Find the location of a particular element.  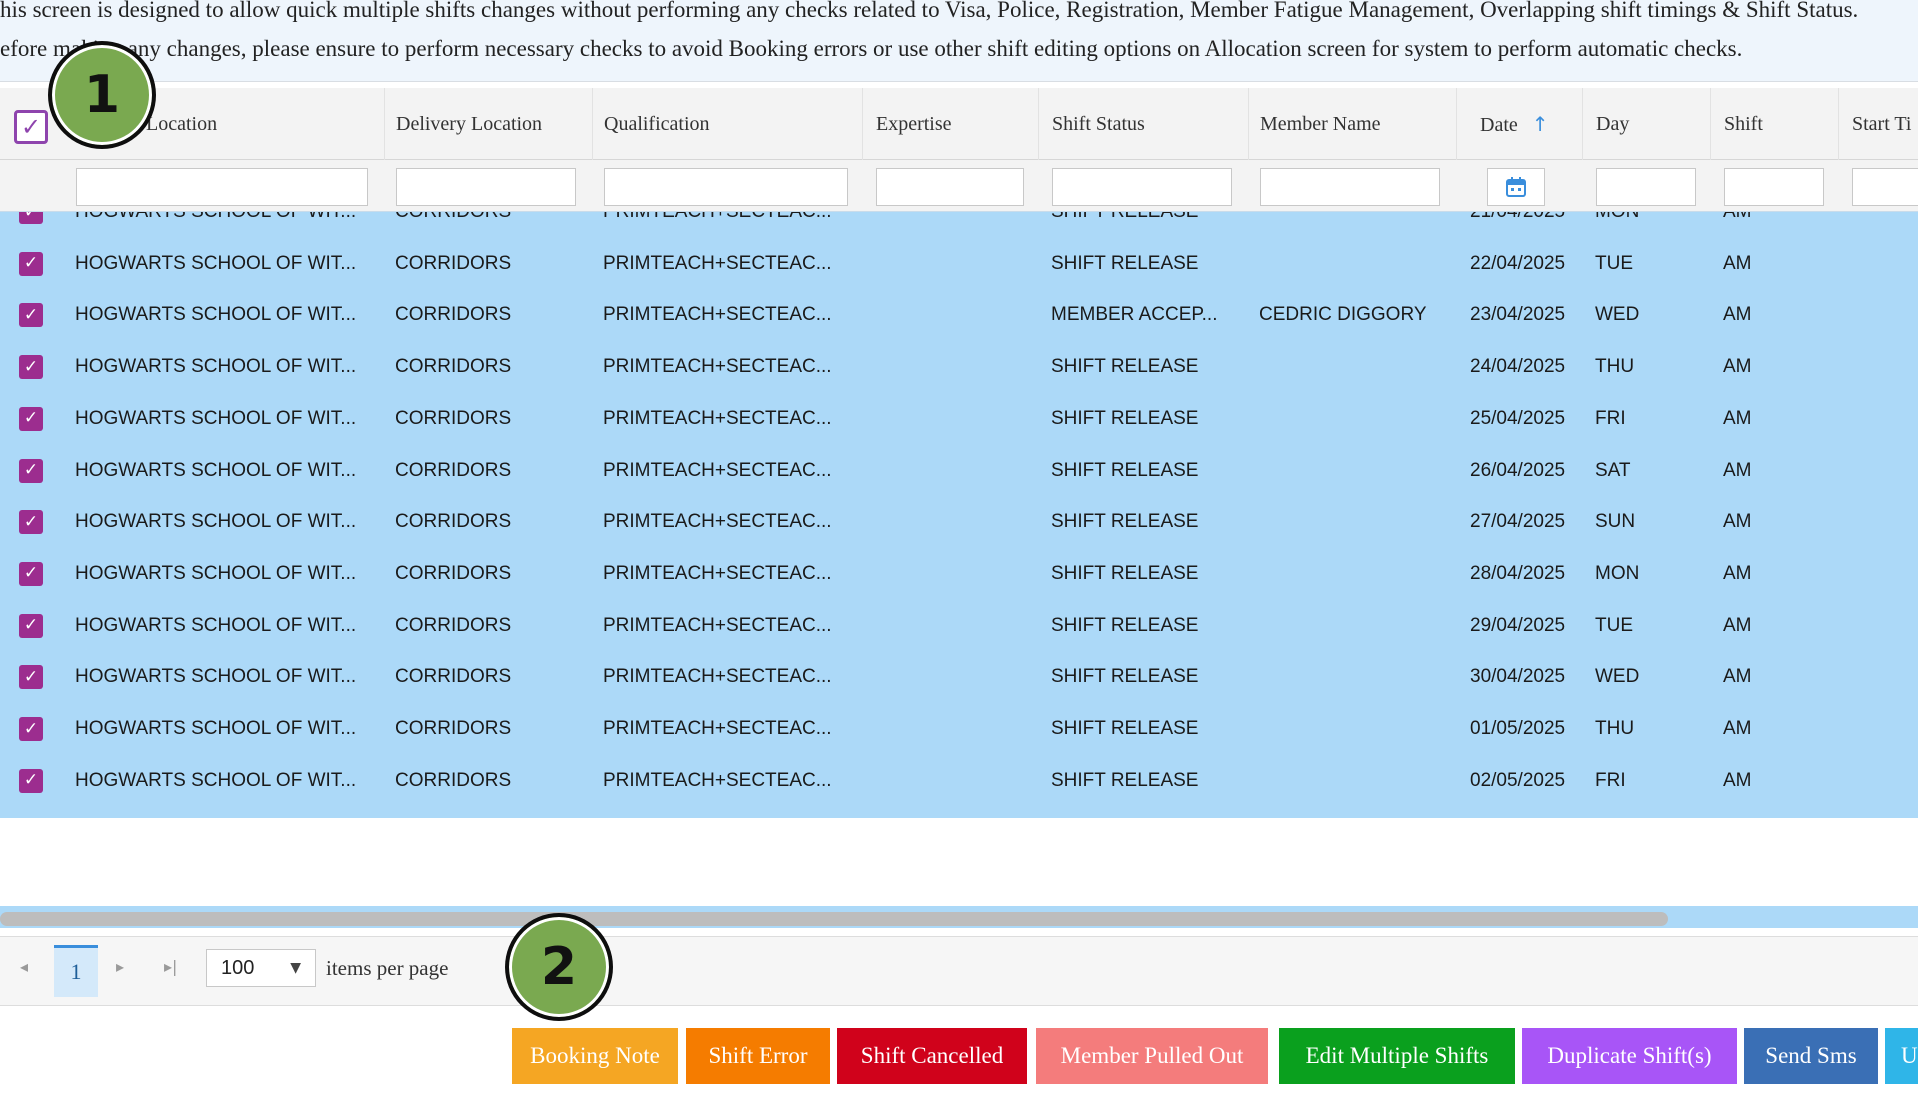

filter-day-input is located at coordinates (1646, 187).